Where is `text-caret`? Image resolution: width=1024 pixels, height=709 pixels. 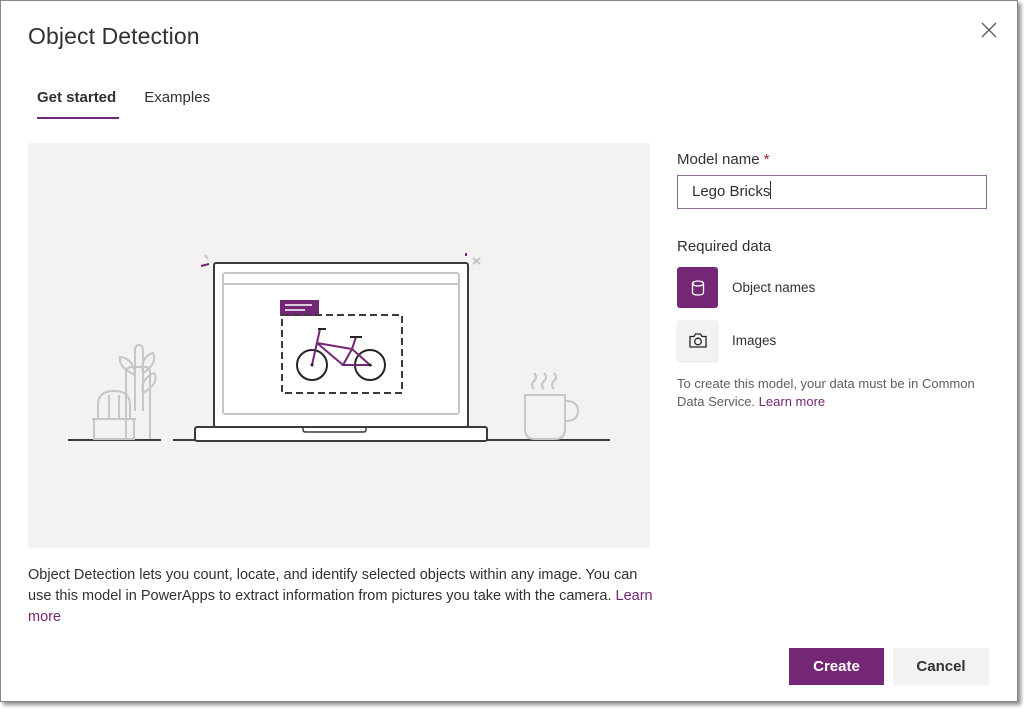 text-caret is located at coordinates (771, 190).